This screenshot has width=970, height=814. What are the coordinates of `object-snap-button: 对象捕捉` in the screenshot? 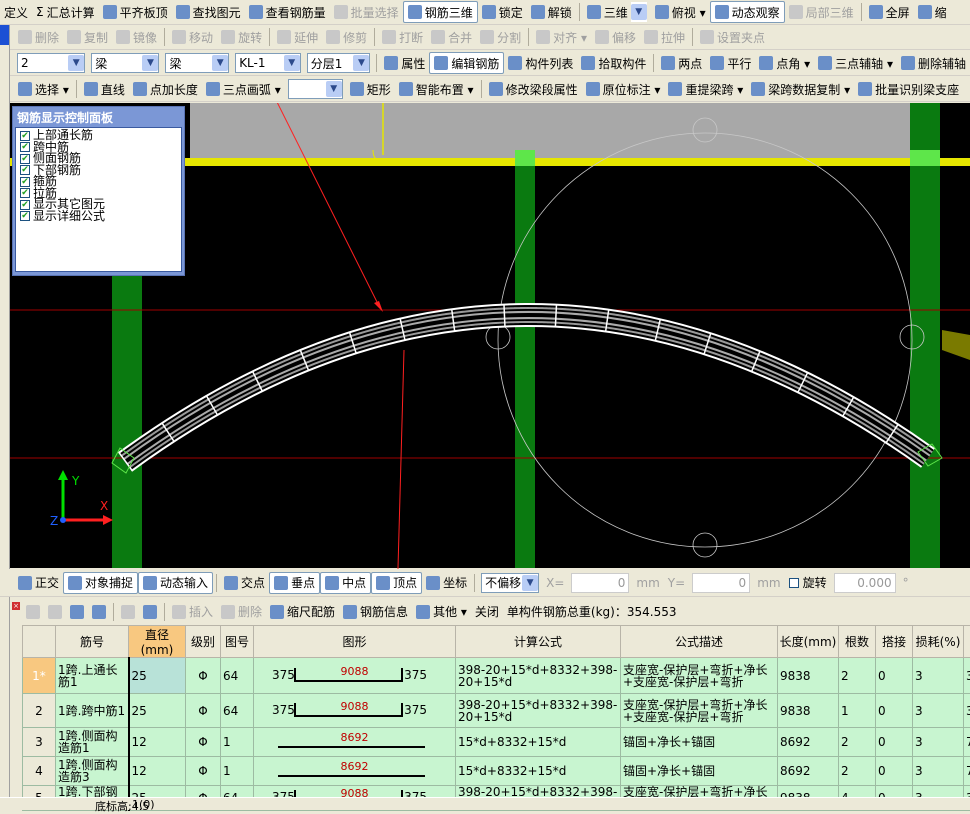 It's located at (100, 583).